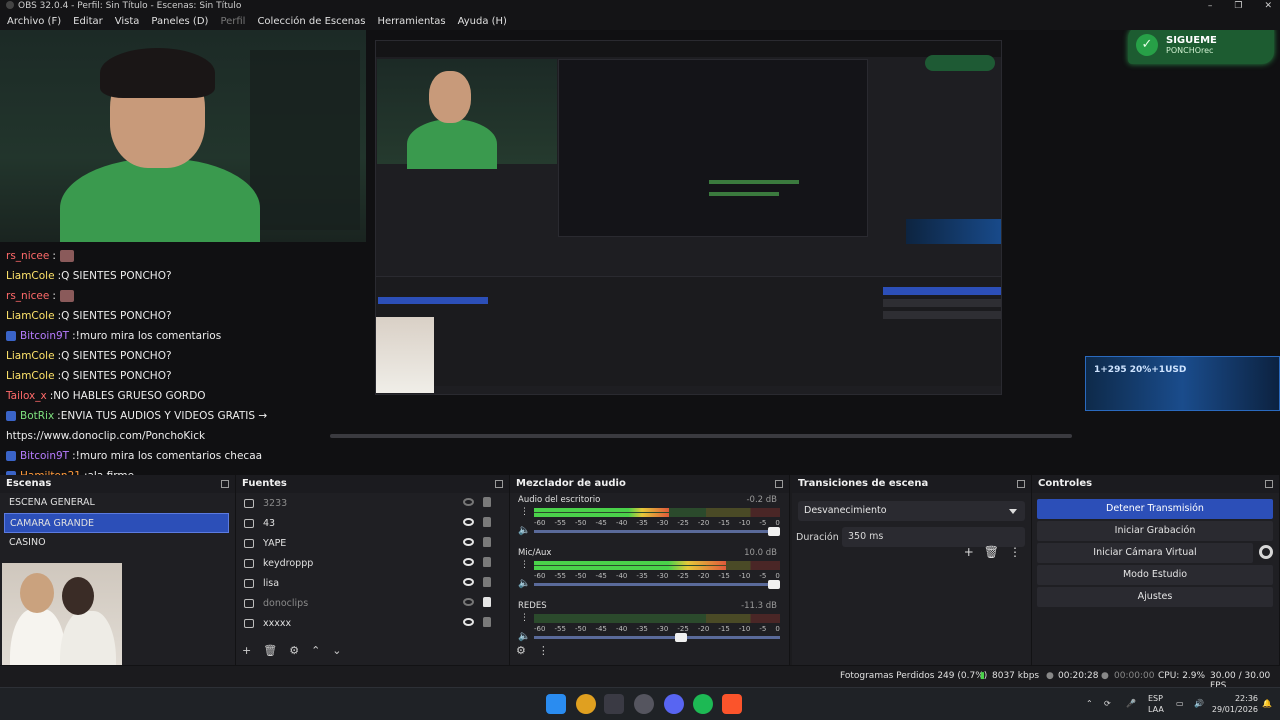  Describe the element at coordinates (117, 503) in the screenshot. I see `scene-item: ESCENA GENERAL` at that location.